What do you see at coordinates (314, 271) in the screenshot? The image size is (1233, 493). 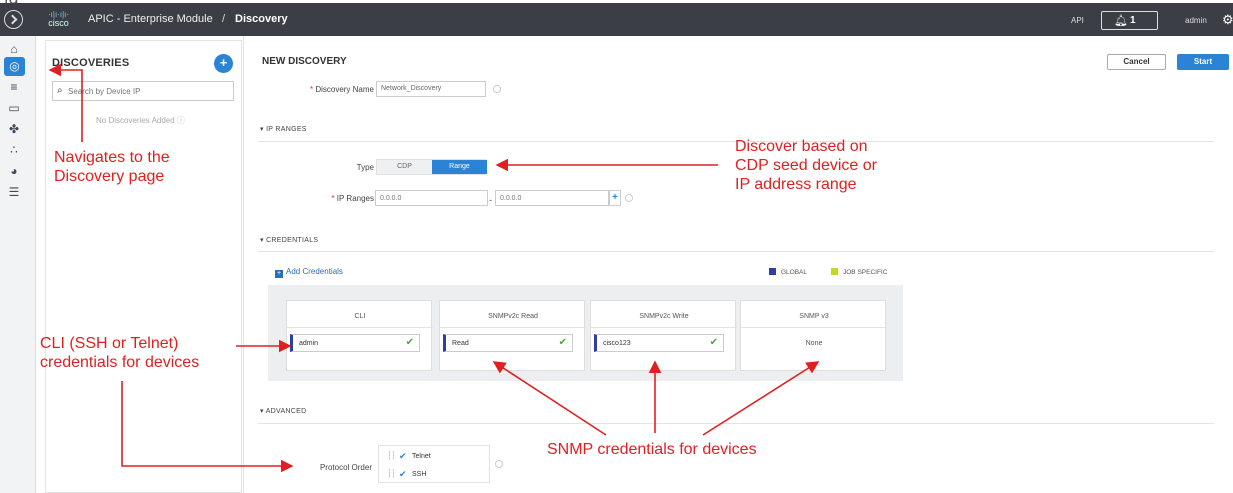 I see `add-credentials-label: Add Credentials` at bounding box center [314, 271].